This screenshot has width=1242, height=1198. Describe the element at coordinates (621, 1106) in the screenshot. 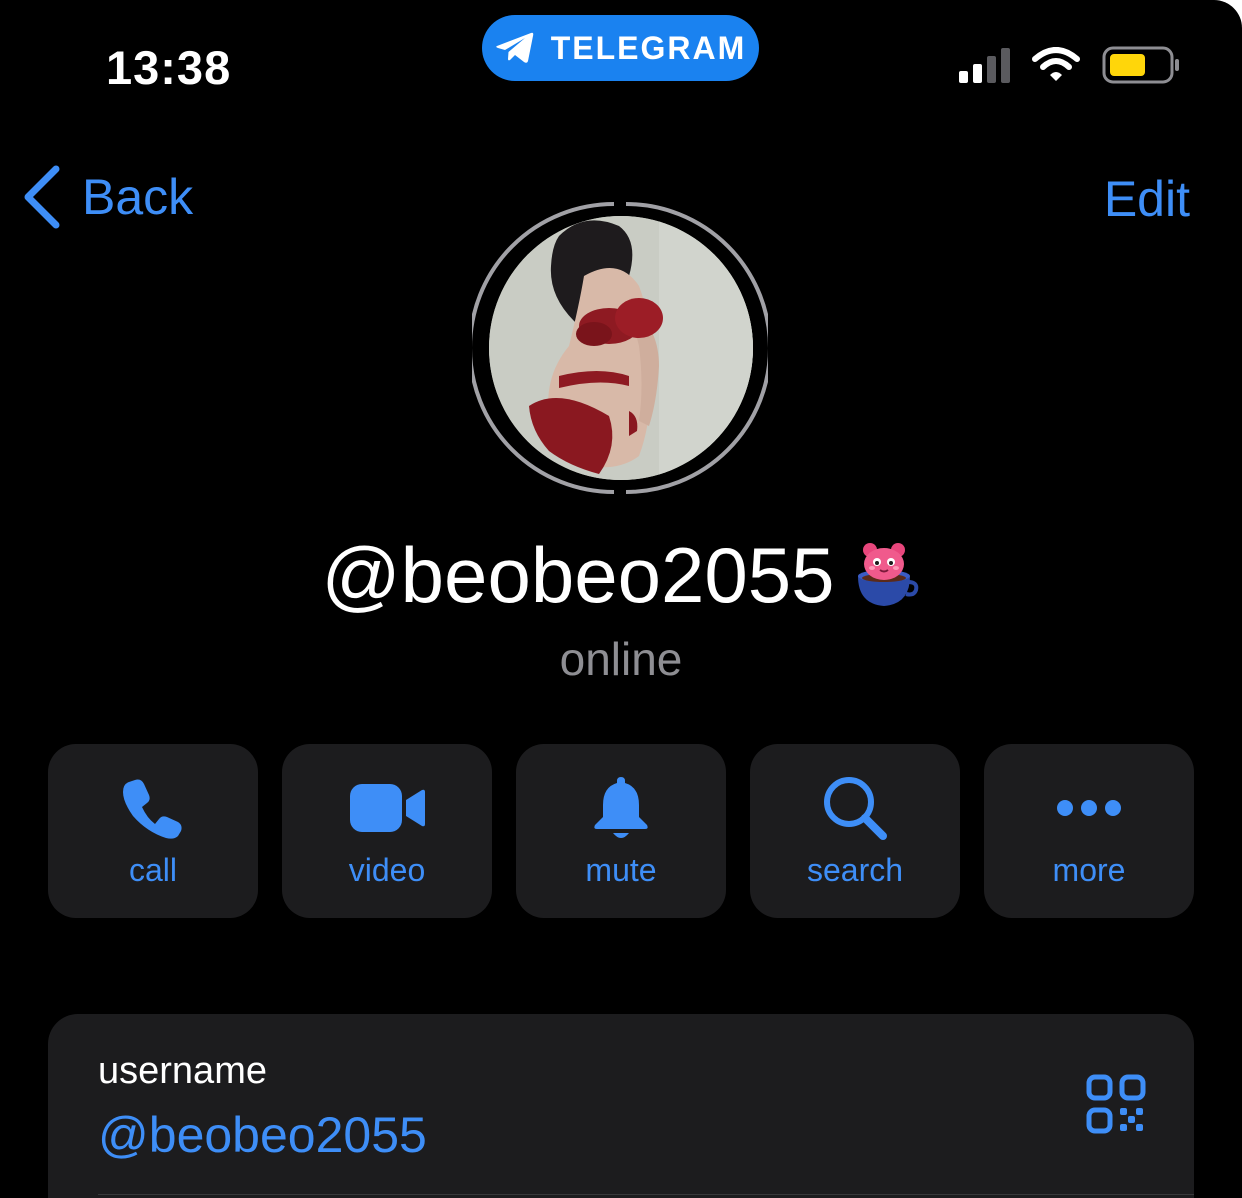

I see `info-card: username @beobeo2055` at that location.